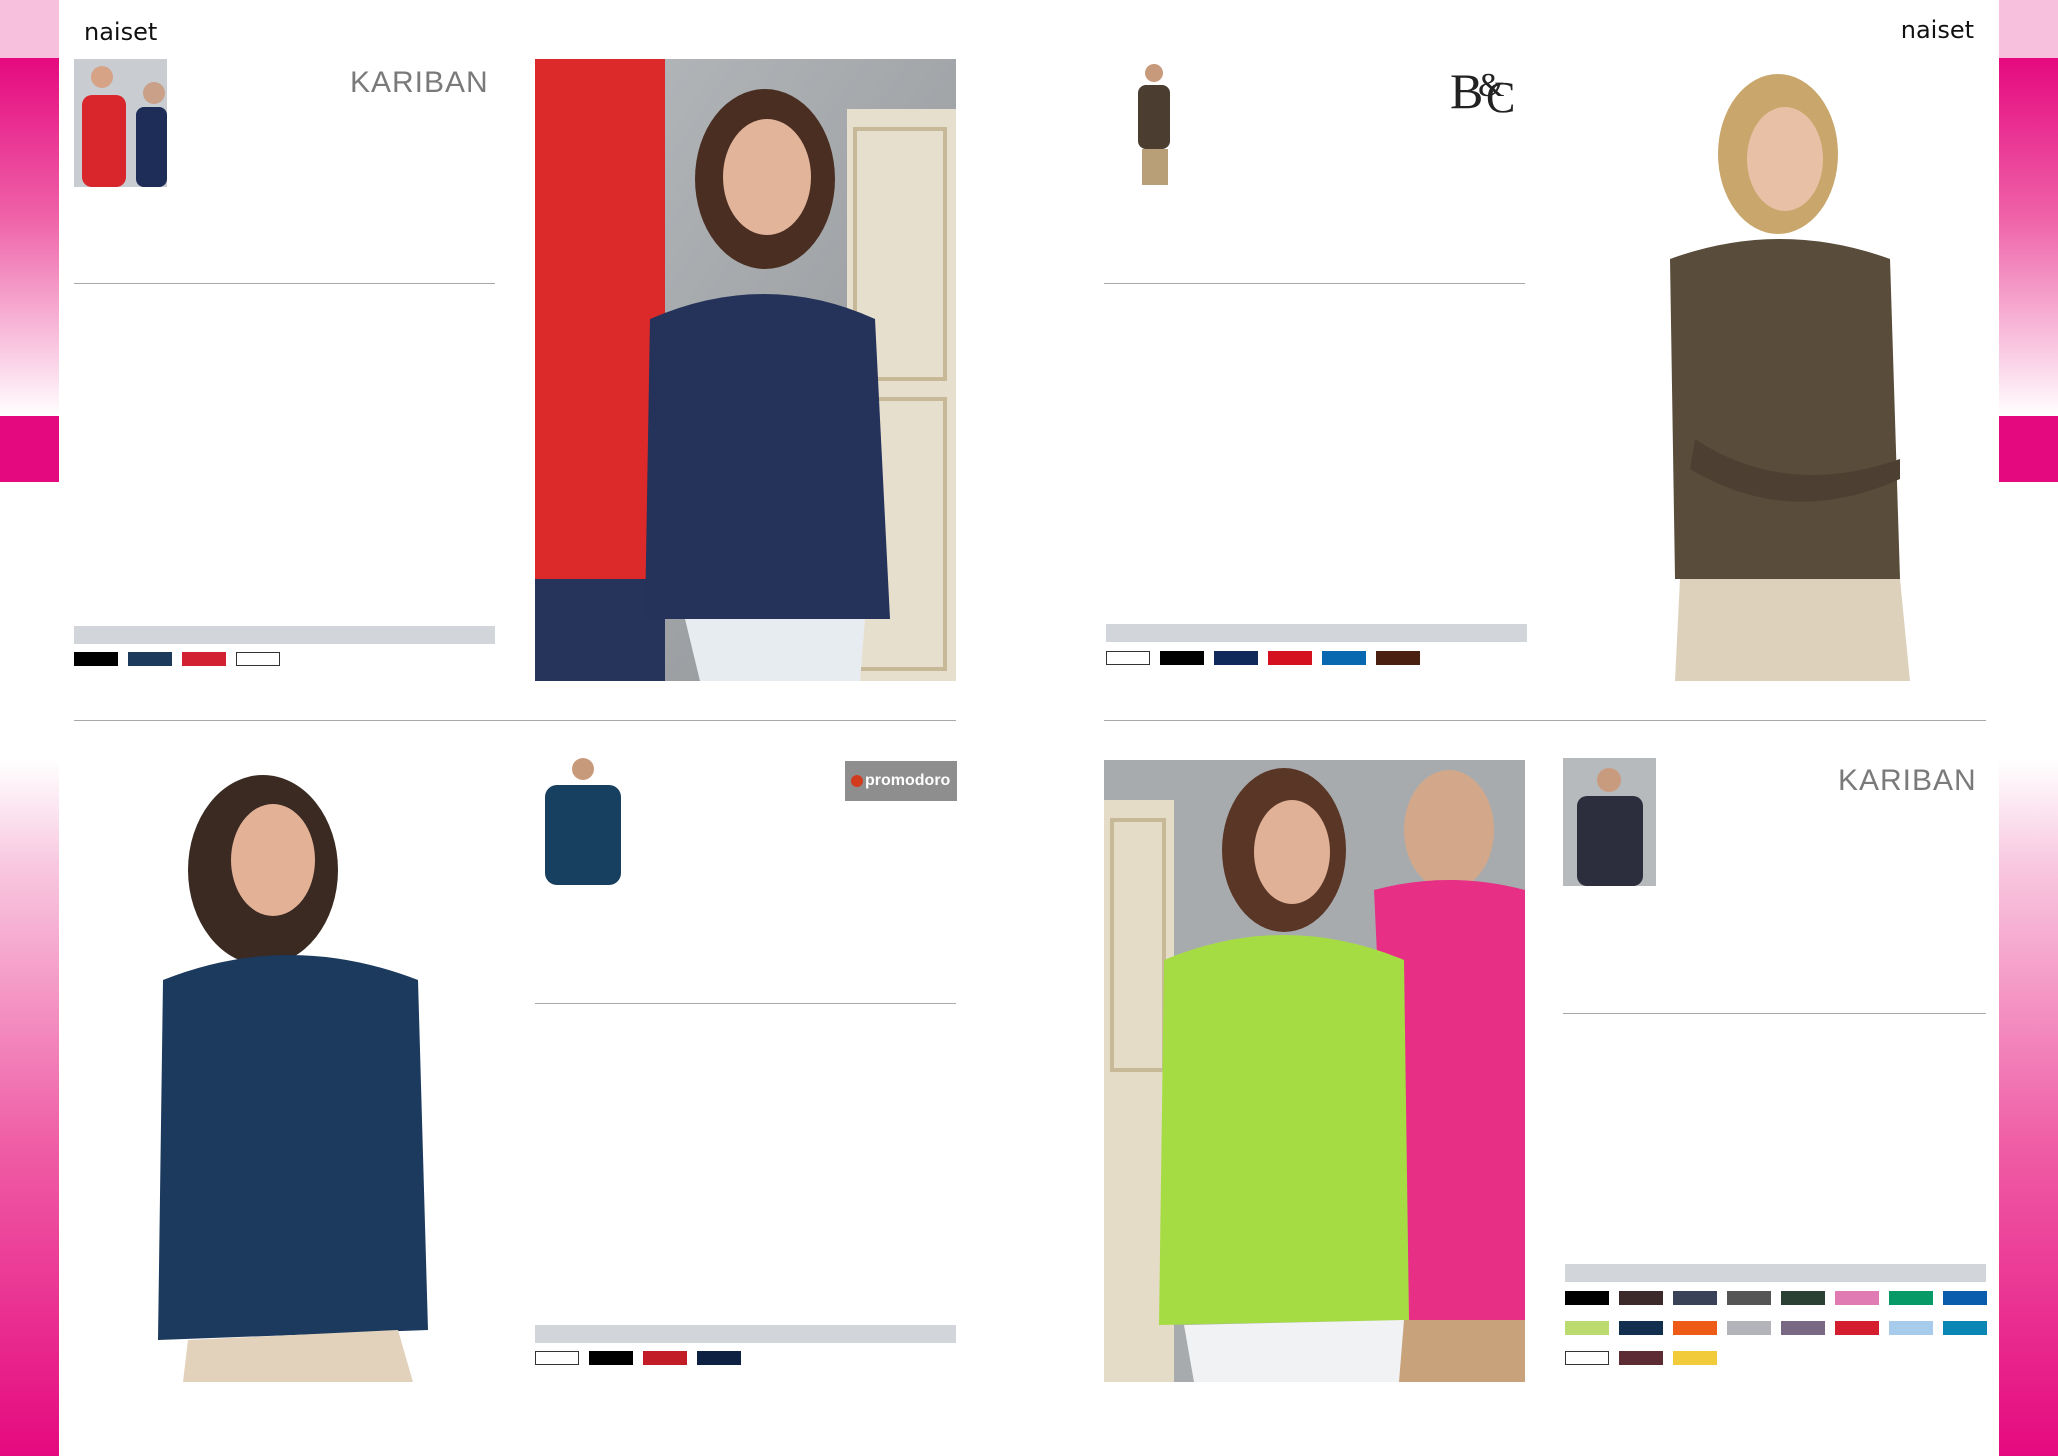 This screenshot has width=2058, height=1456. Describe the element at coordinates (1793, 370) in the screenshot. I see `product-photo-bc-brown` at that location.